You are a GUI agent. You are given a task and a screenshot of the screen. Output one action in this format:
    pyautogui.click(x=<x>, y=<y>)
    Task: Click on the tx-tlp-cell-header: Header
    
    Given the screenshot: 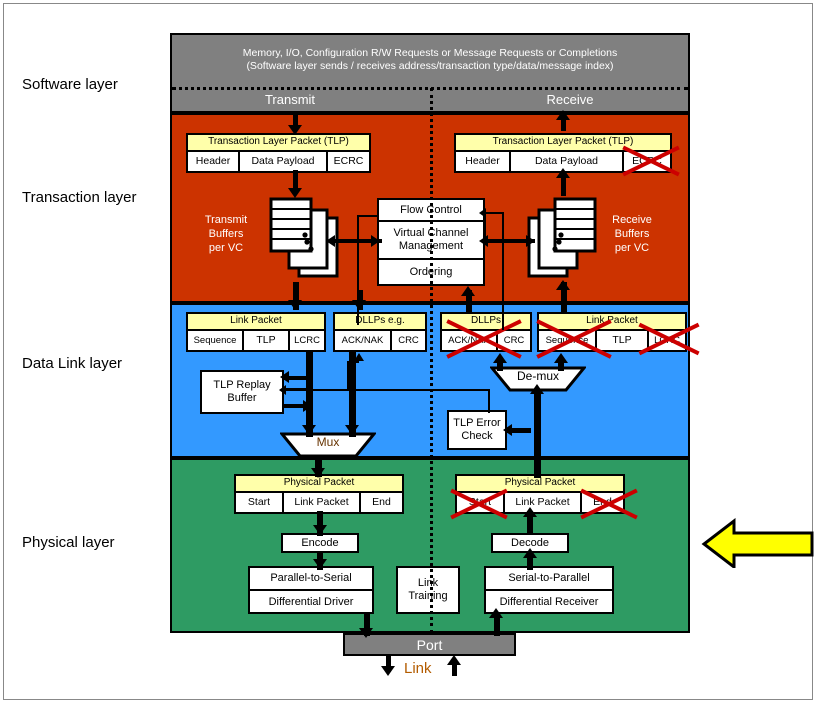 What is the action you would take?
    pyautogui.click(x=214, y=161)
    